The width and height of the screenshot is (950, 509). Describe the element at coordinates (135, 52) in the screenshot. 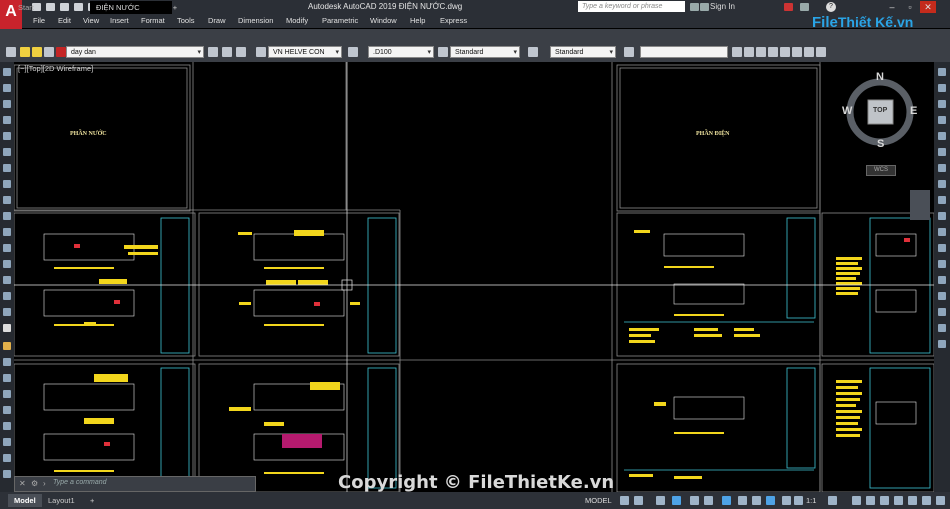

I see `layer-dropdown: day dan ▾` at that location.